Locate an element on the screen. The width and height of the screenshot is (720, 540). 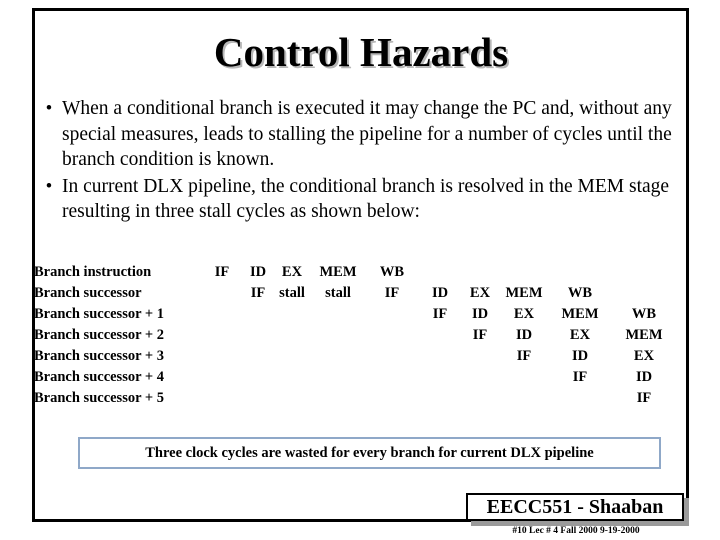
course-label: EECC551 - Shaaban is located at coordinates (575, 506).